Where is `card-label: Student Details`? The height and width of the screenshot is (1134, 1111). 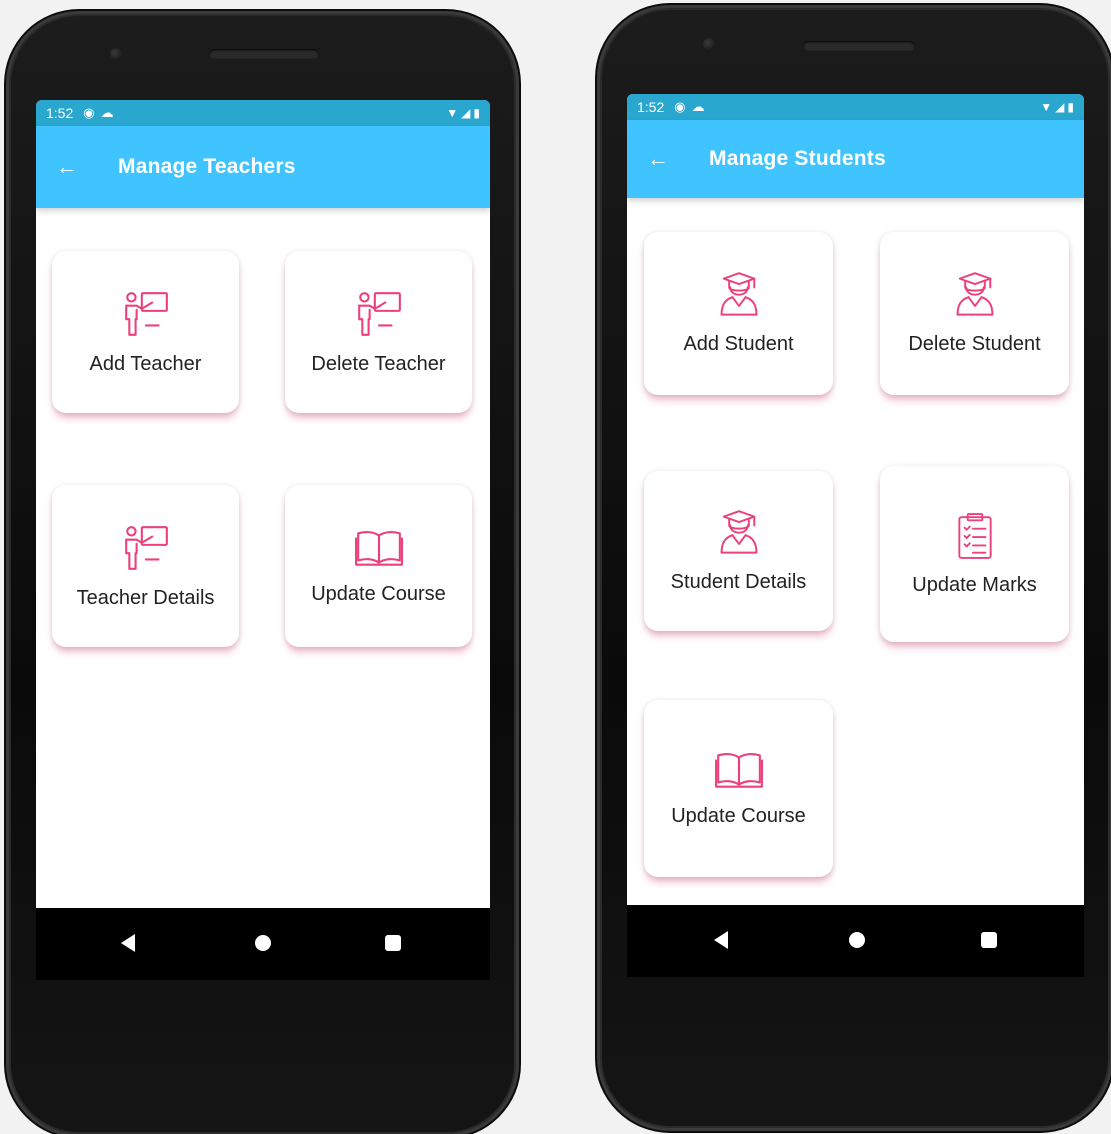 card-label: Student Details is located at coordinates (738, 581).